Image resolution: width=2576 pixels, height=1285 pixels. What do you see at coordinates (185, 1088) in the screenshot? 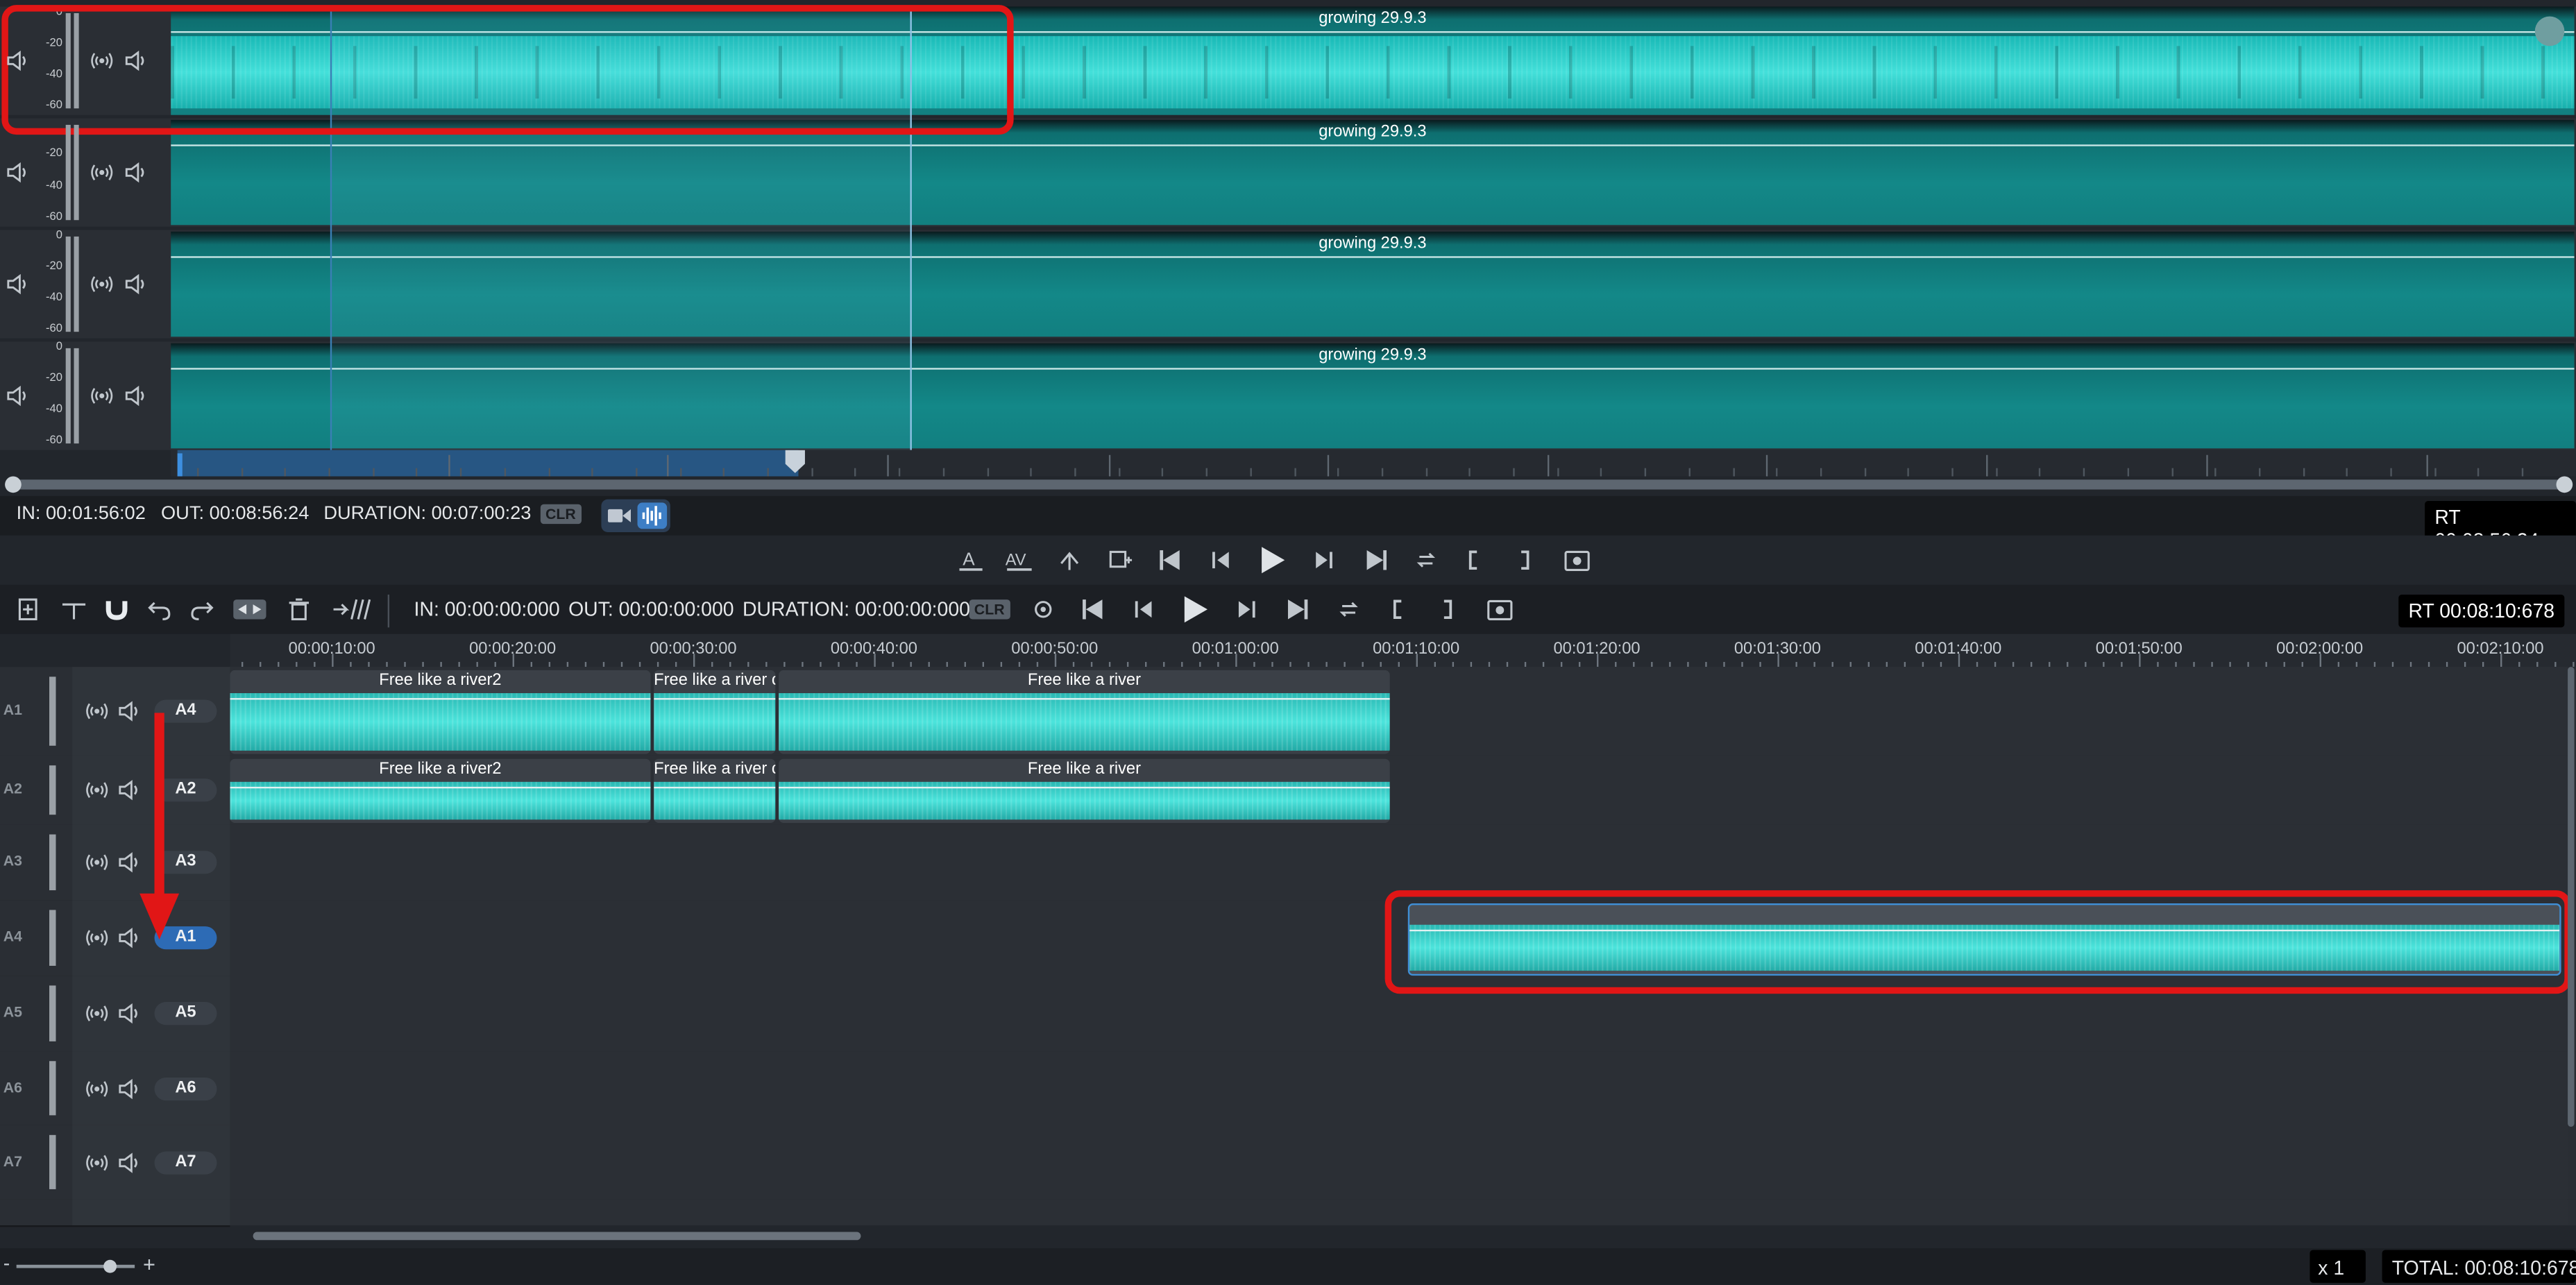
I see `track-target-pill: A6` at bounding box center [185, 1088].